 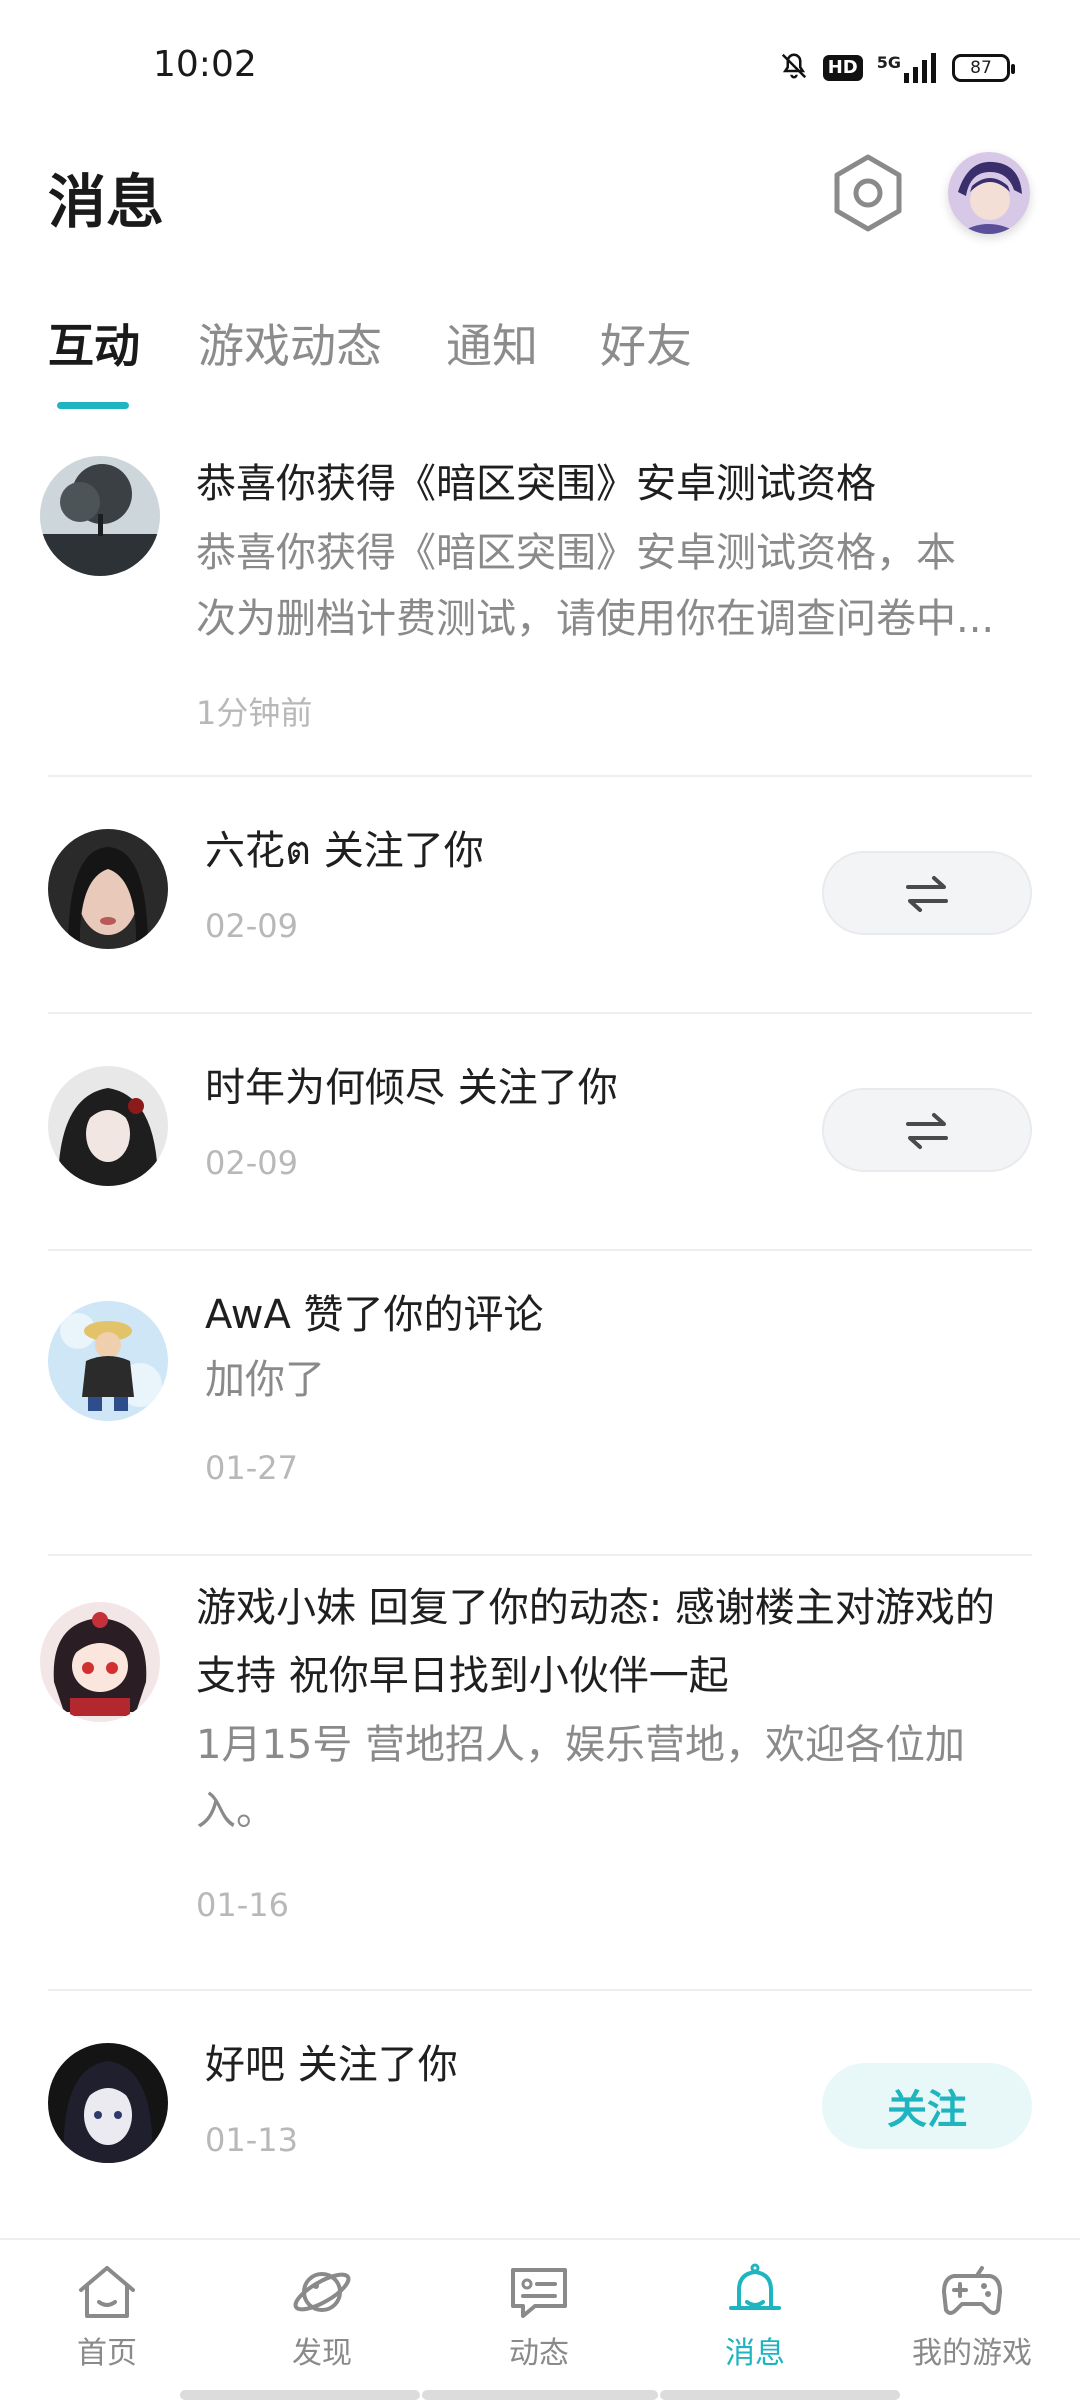 I want to click on hd-icon: HD, so click(x=842, y=68).